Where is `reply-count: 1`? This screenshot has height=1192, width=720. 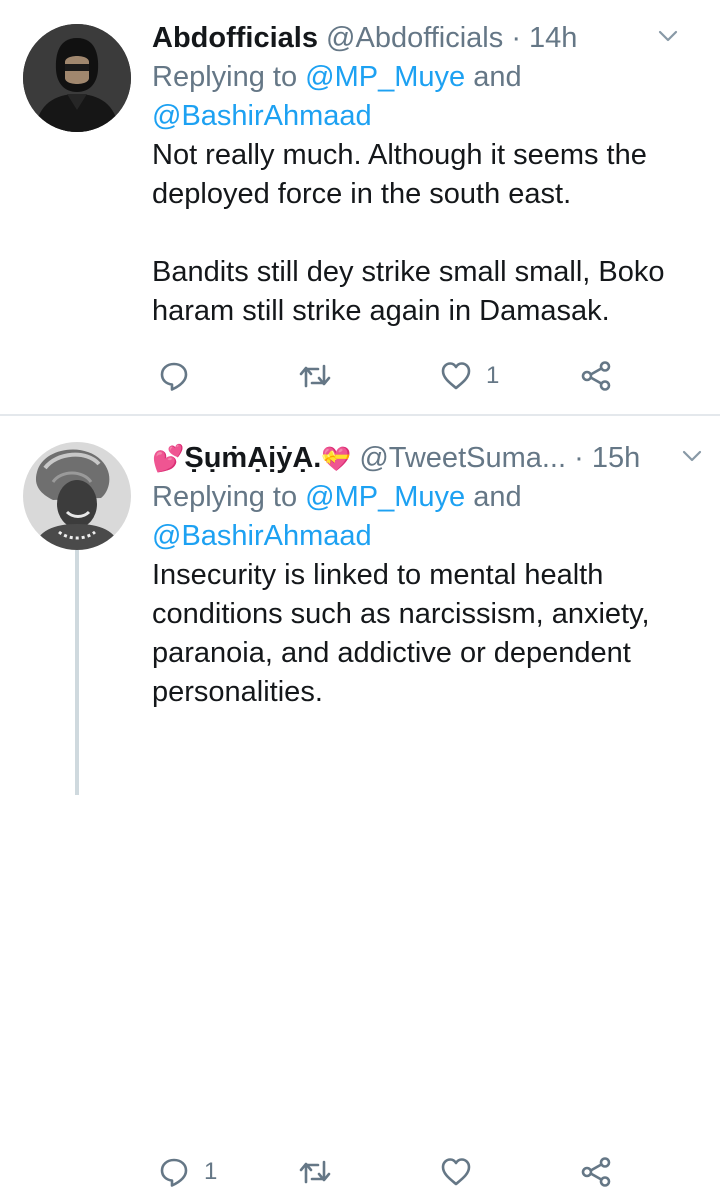
reply-count: 1 is located at coordinates (211, 1171).